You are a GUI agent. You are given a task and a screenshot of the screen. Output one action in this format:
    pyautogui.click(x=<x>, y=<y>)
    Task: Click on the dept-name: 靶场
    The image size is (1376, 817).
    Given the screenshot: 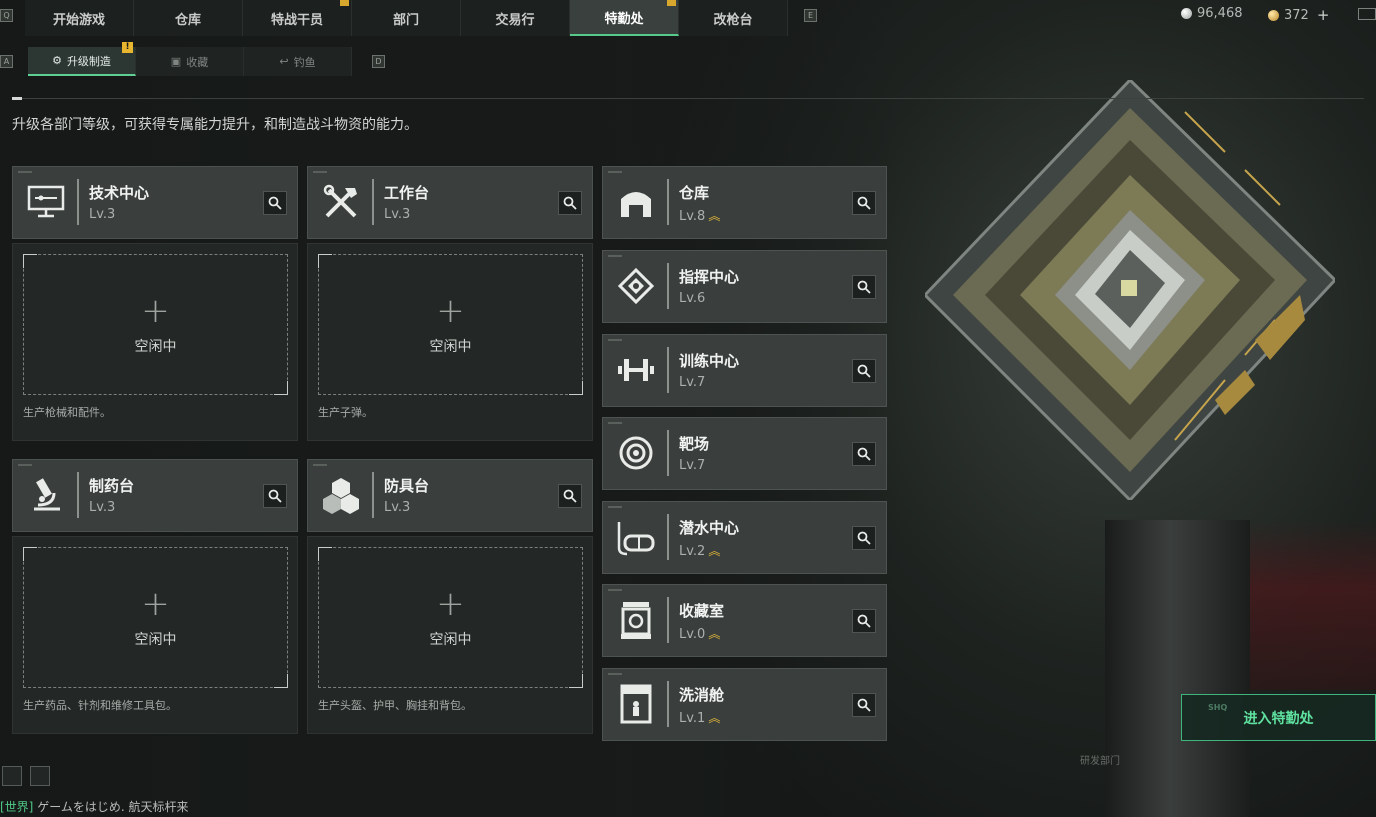 What is the action you would take?
    pyautogui.click(x=694, y=444)
    